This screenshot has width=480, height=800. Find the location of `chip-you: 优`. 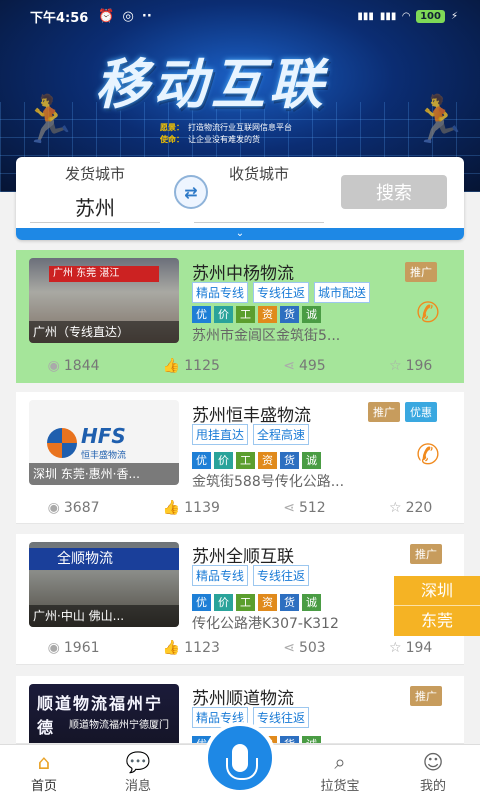

chip-you: 优 is located at coordinates (201, 314).